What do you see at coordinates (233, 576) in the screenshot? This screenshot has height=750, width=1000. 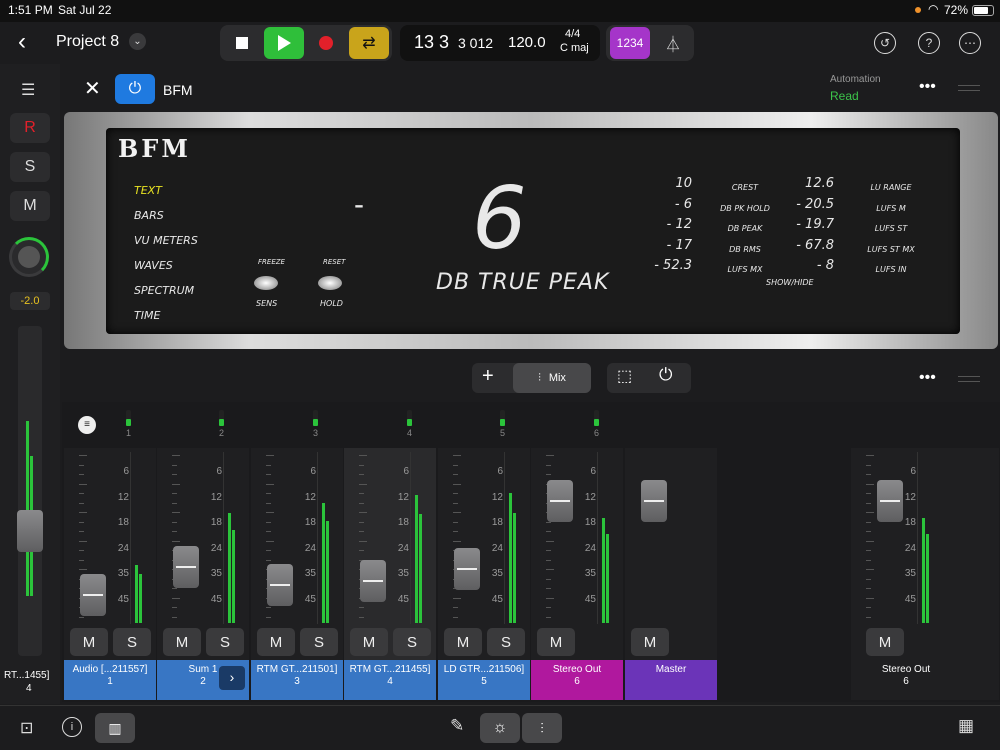 I see `level-meter-right` at bounding box center [233, 576].